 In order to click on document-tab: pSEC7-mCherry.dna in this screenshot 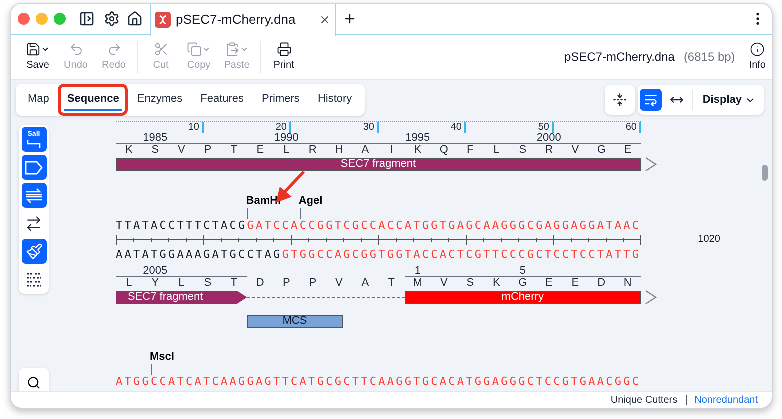, I will do `click(243, 20)`.